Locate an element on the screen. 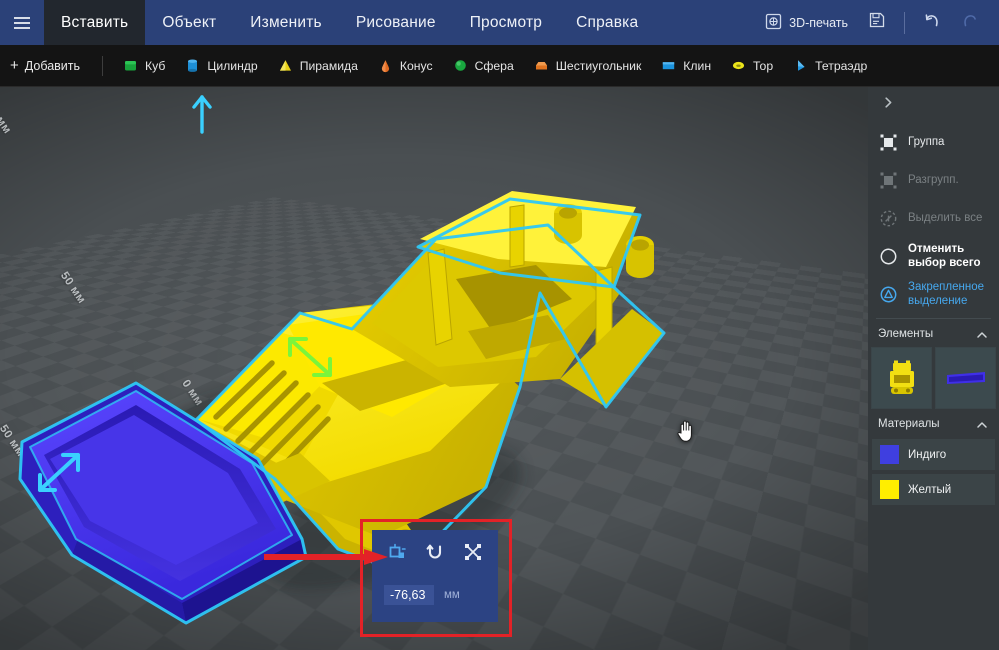  undo-icon is located at coordinates (932, 22).